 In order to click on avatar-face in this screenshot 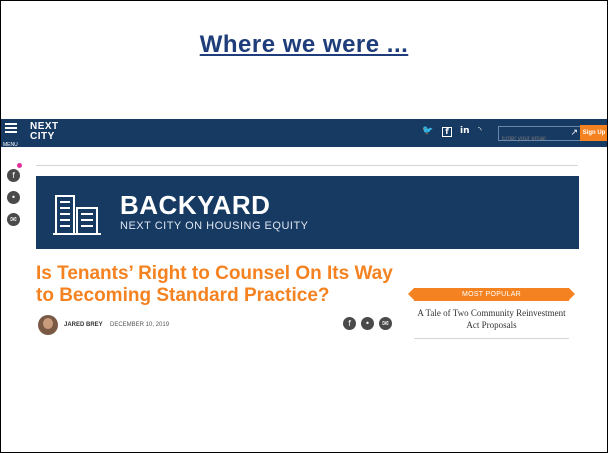, I will do `click(48, 323)`.